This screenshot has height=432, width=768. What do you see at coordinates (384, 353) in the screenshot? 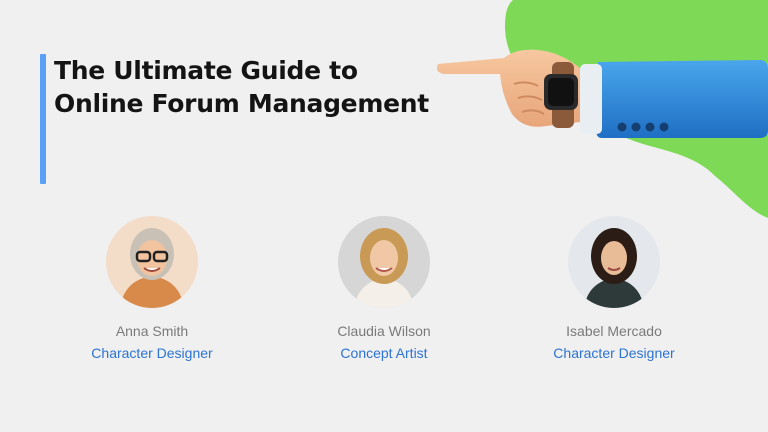
I see `member-role: Concept Artist` at bounding box center [384, 353].